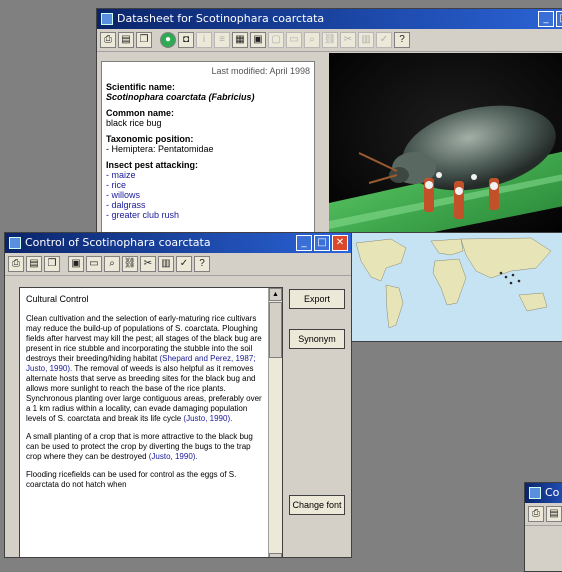  What do you see at coordinates (134, 123) in the screenshot?
I see `common-name-value: black rice bug` at bounding box center [134, 123].